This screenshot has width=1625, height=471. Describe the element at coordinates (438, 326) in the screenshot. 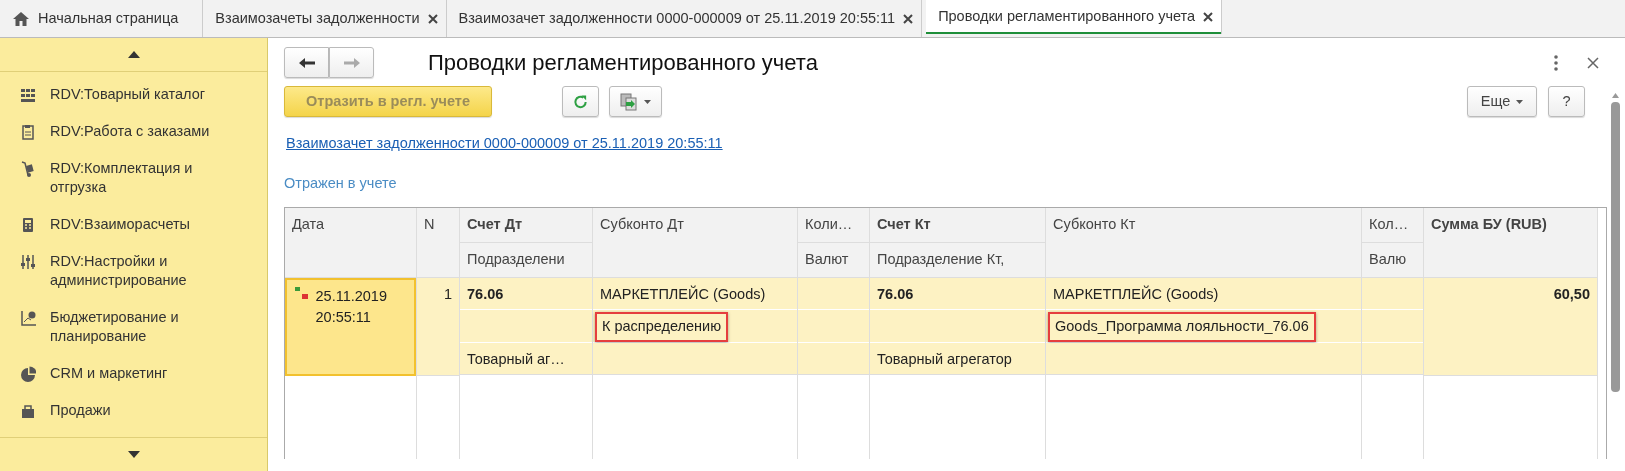

I see `table-cell: 1` at that location.